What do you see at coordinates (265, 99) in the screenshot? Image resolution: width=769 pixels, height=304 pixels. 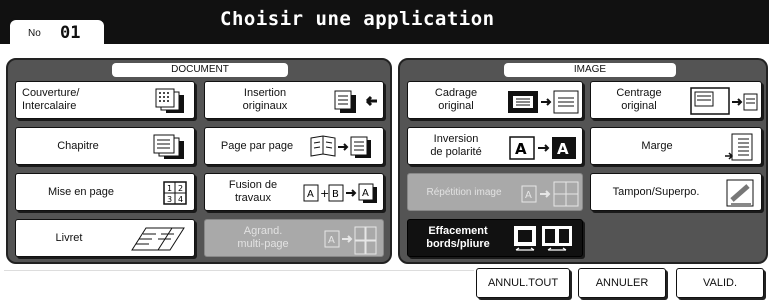 I see `insert-originals-label: Insertion originaux` at bounding box center [265, 99].